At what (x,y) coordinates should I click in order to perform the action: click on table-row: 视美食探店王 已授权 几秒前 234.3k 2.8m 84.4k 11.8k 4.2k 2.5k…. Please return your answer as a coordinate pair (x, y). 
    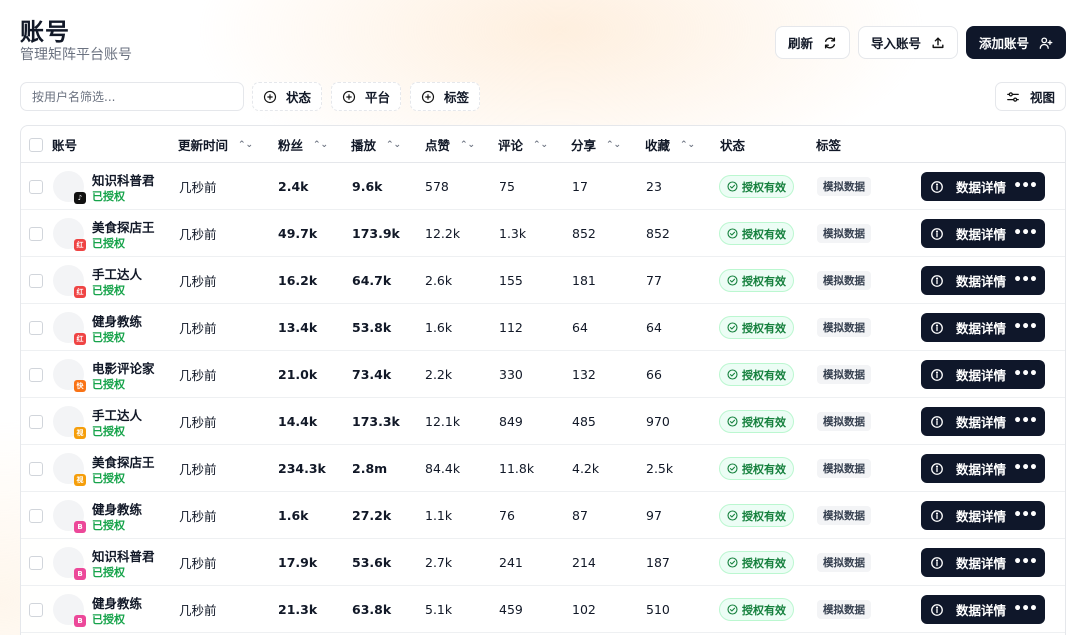
    Looking at the image, I should click on (543, 468).